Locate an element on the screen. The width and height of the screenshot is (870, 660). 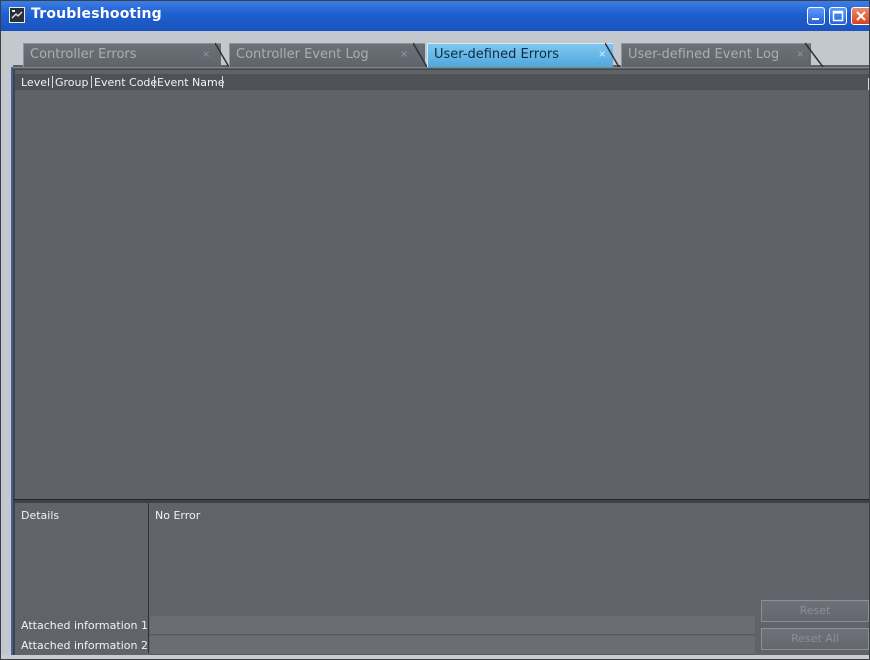
window-title: Troubleshooting is located at coordinates (96, 14).